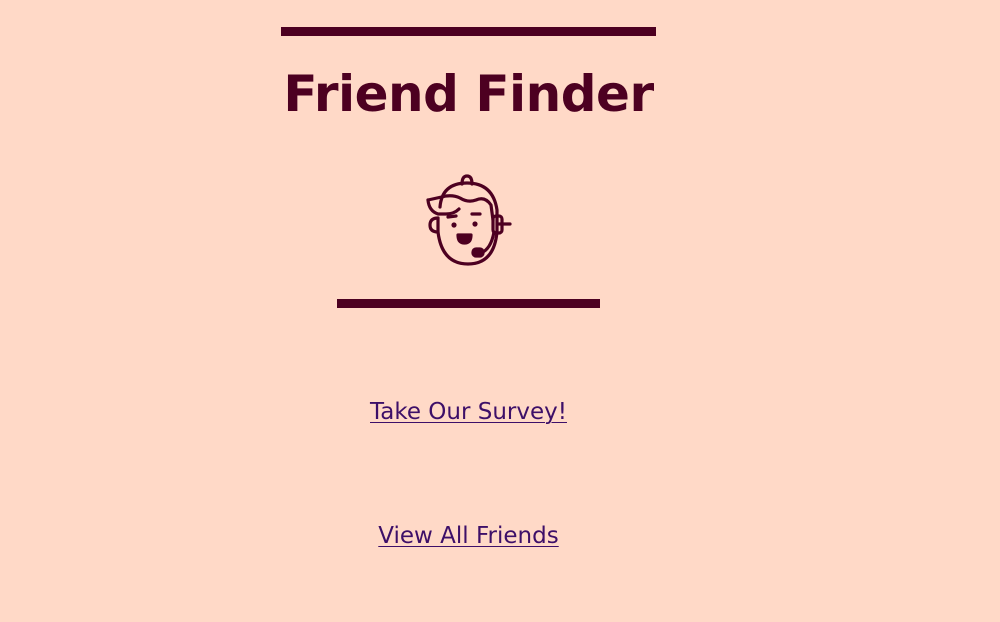  What do you see at coordinates (469, 219) in the screenshot?
I see `headset-person-icon` at bounding box center [469, 219].